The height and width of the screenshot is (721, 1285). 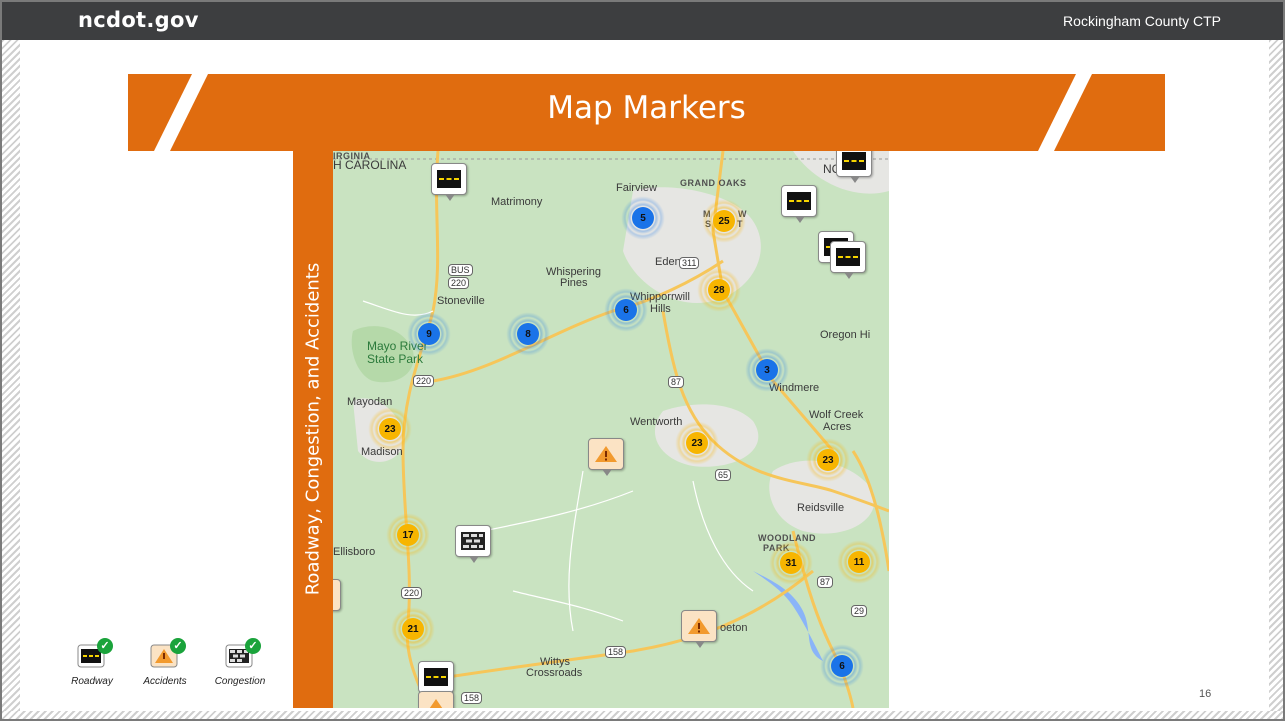 I want to click on cluster-count: 28, so click(x=719, y=290).